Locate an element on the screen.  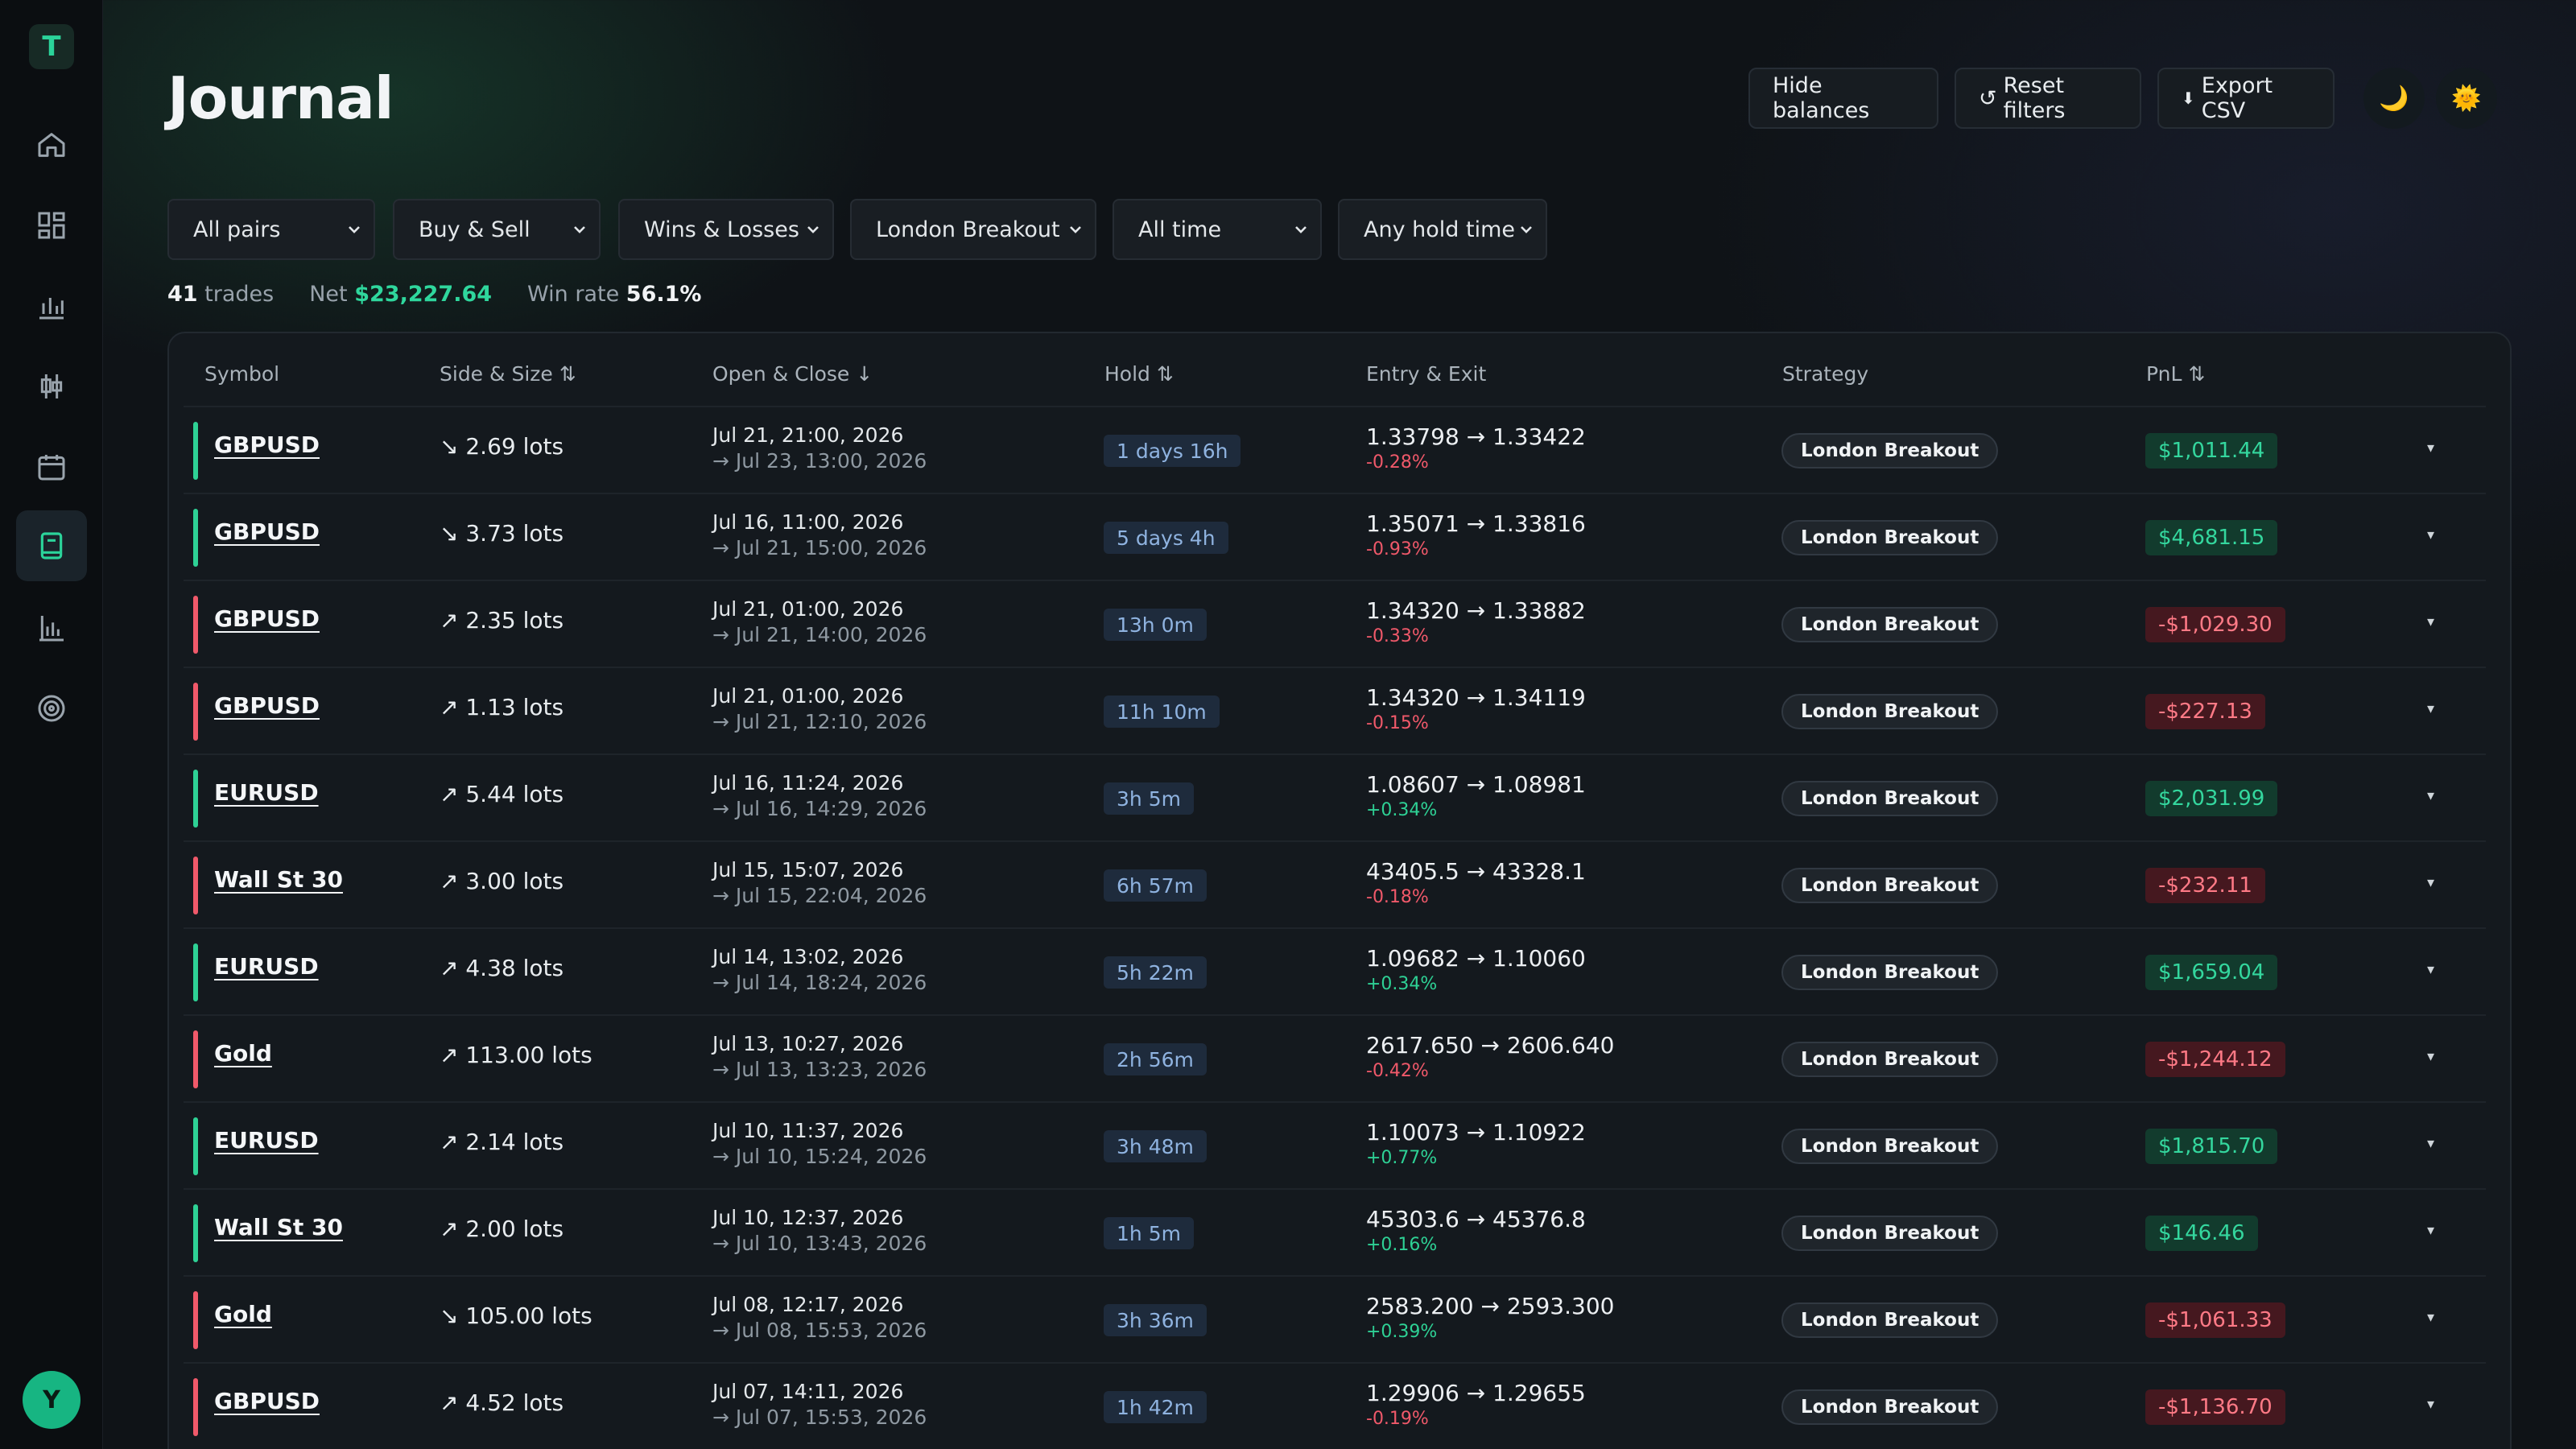
pnl-badge: $2,031.99 is located at coordinates (2211, 798).